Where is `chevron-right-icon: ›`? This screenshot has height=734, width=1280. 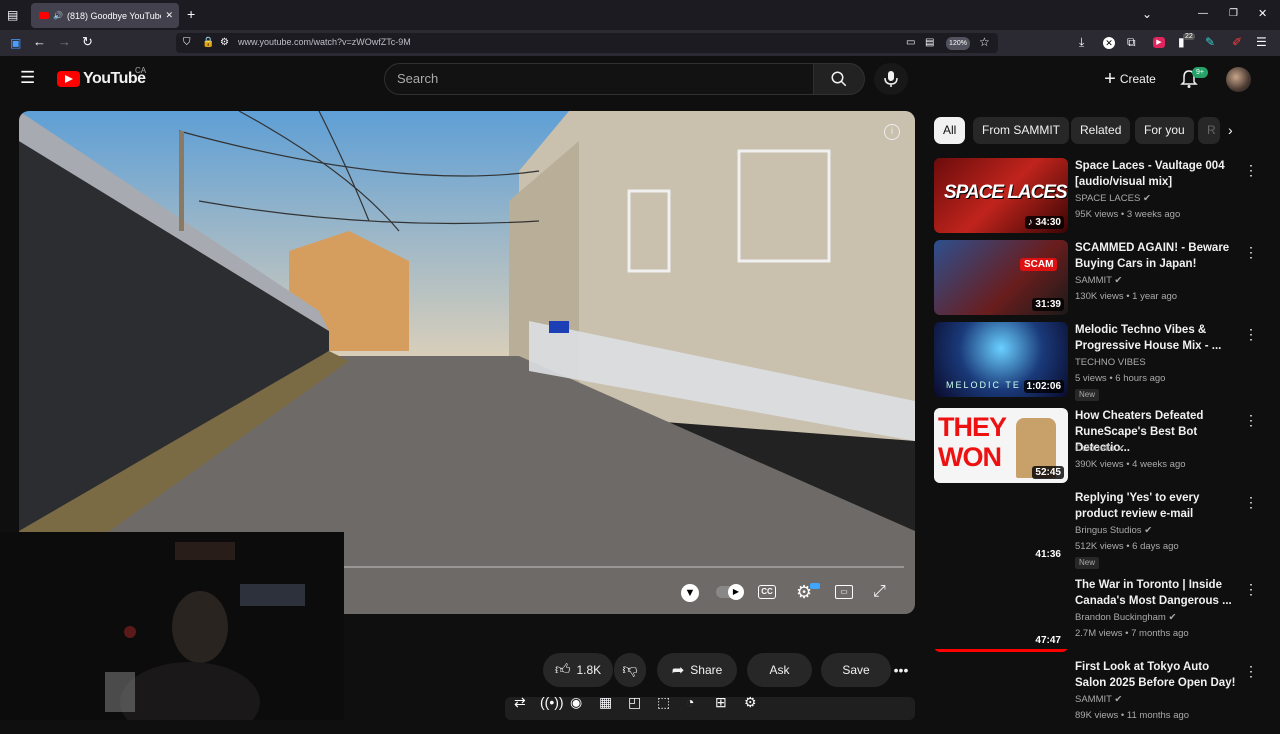 chevron-right-icon: › is located at coordinates (1230, 130).